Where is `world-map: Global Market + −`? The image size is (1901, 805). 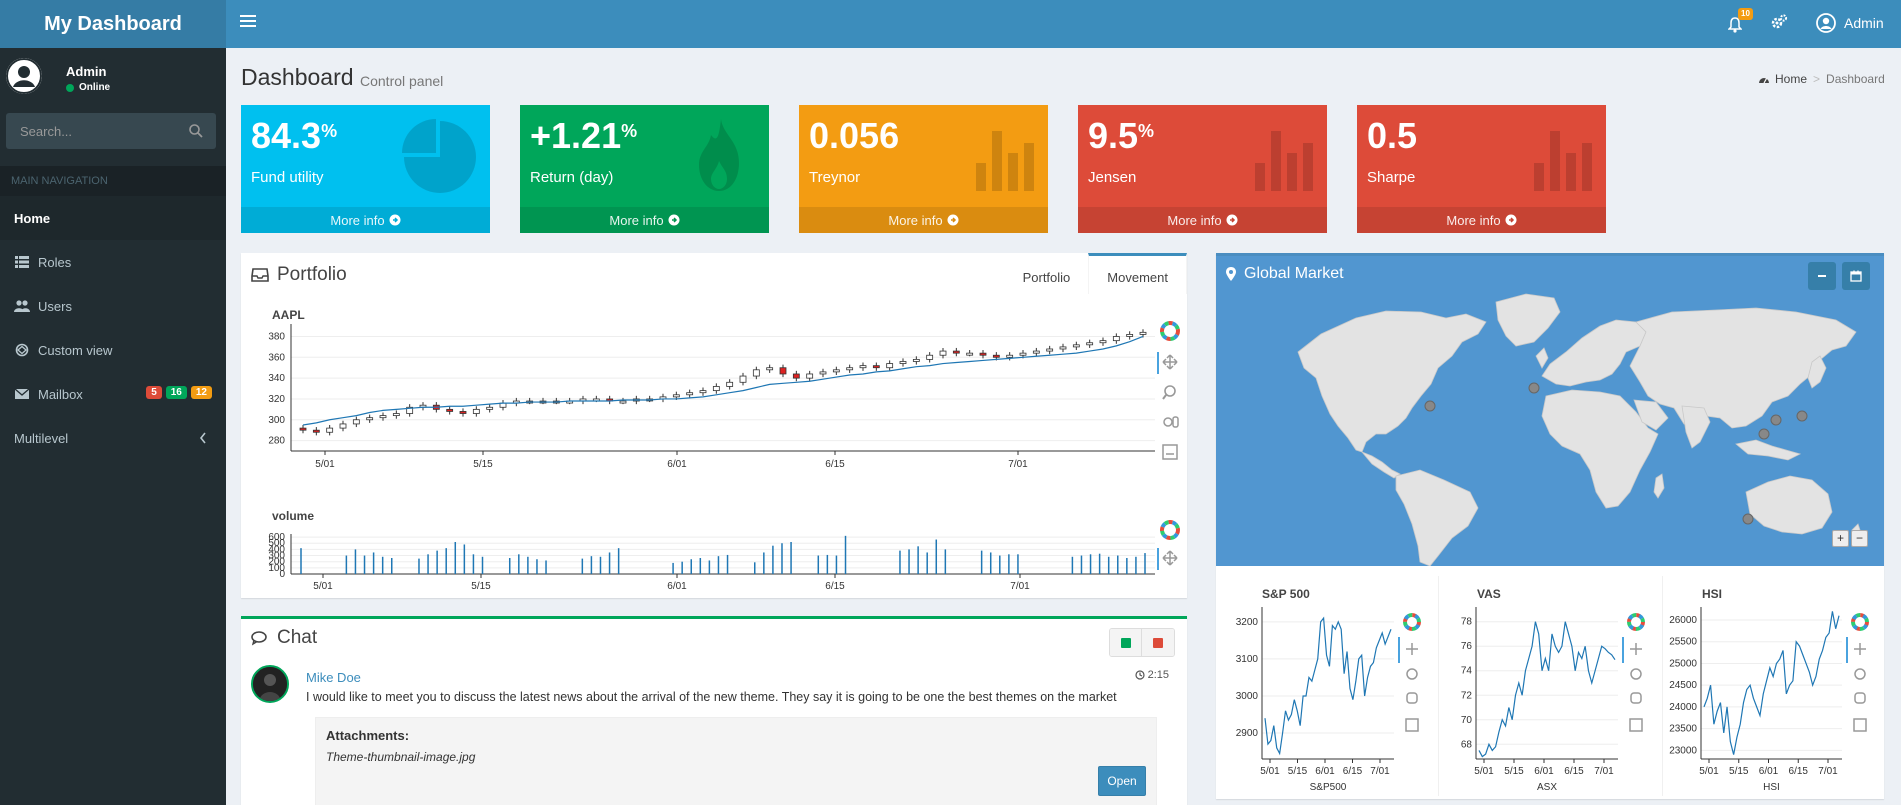
world-map: Global Market + − is located at coordinates (1550, 411).